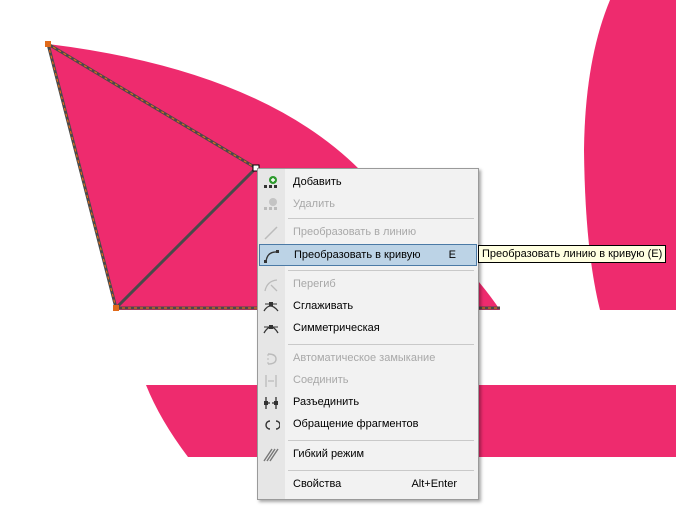 The image size is (676, 526). I want to click on menu-item-delete: Удалить, so click(368, 205).